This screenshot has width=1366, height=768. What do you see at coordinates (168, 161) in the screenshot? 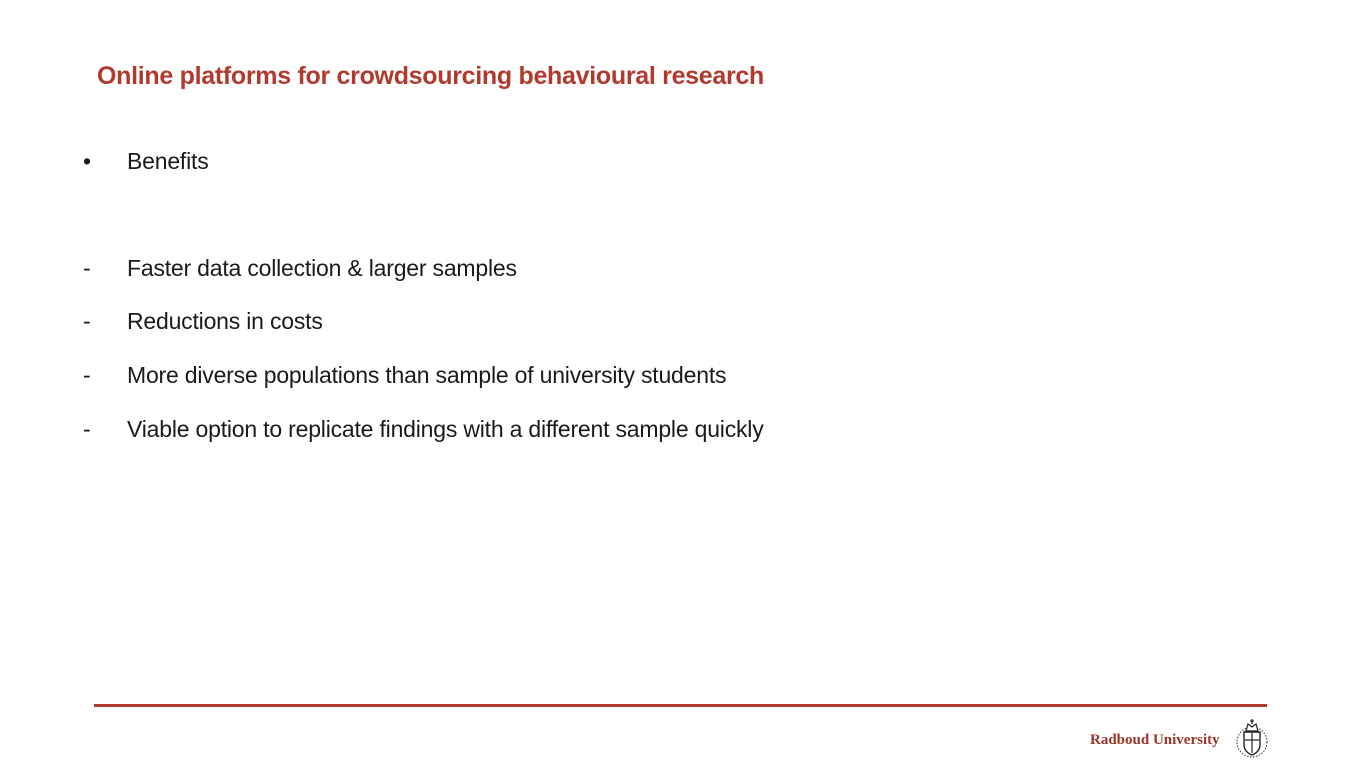
I see `bullet-text: Benefits` at bounding box center [168, 161].